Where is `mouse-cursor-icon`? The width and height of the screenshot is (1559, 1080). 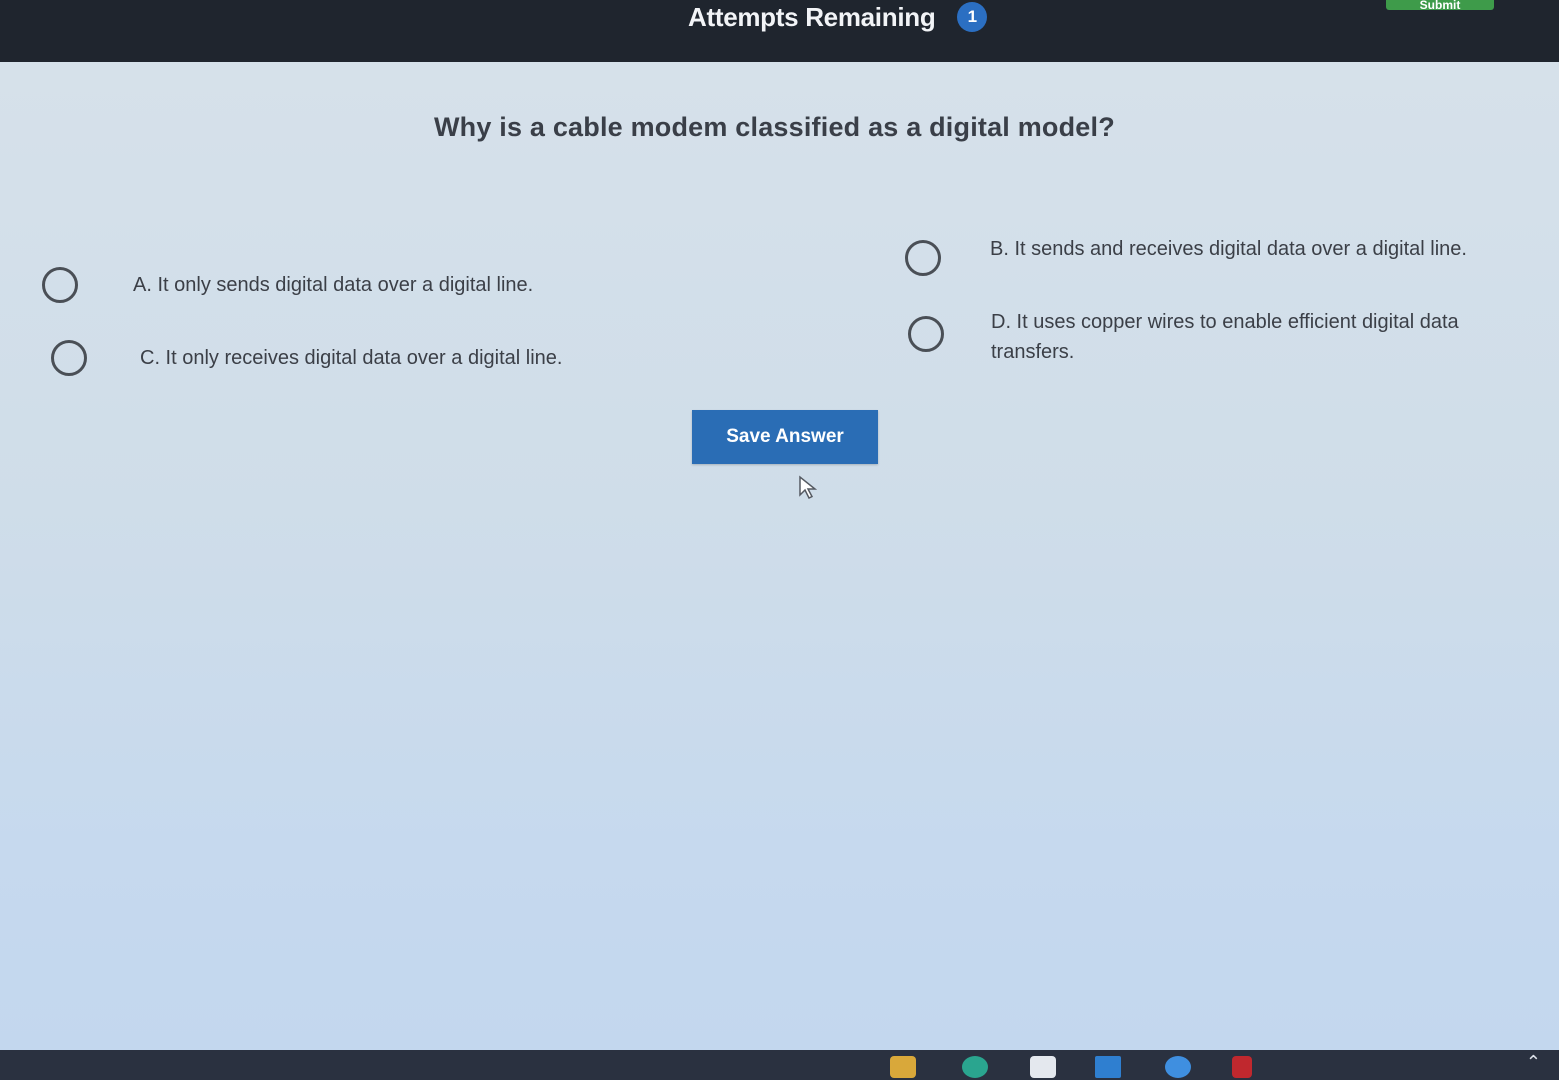 mouse-cursor-icon is located at coordinates (808, 487).